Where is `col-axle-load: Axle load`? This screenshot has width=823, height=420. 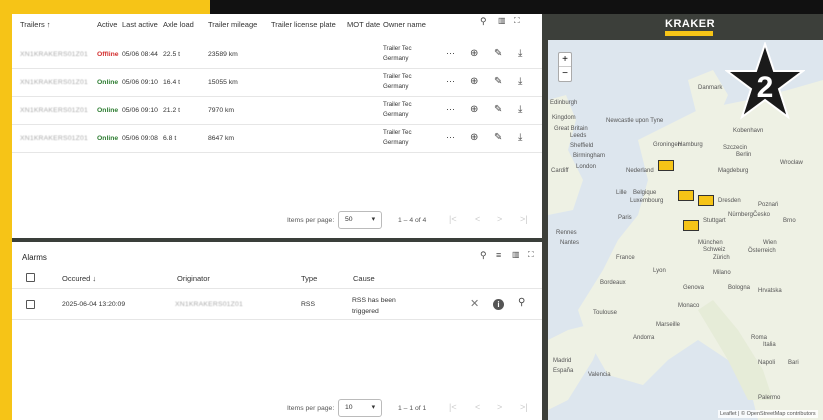
col-axle-load: Axle load is located at coordinates (178, 24).